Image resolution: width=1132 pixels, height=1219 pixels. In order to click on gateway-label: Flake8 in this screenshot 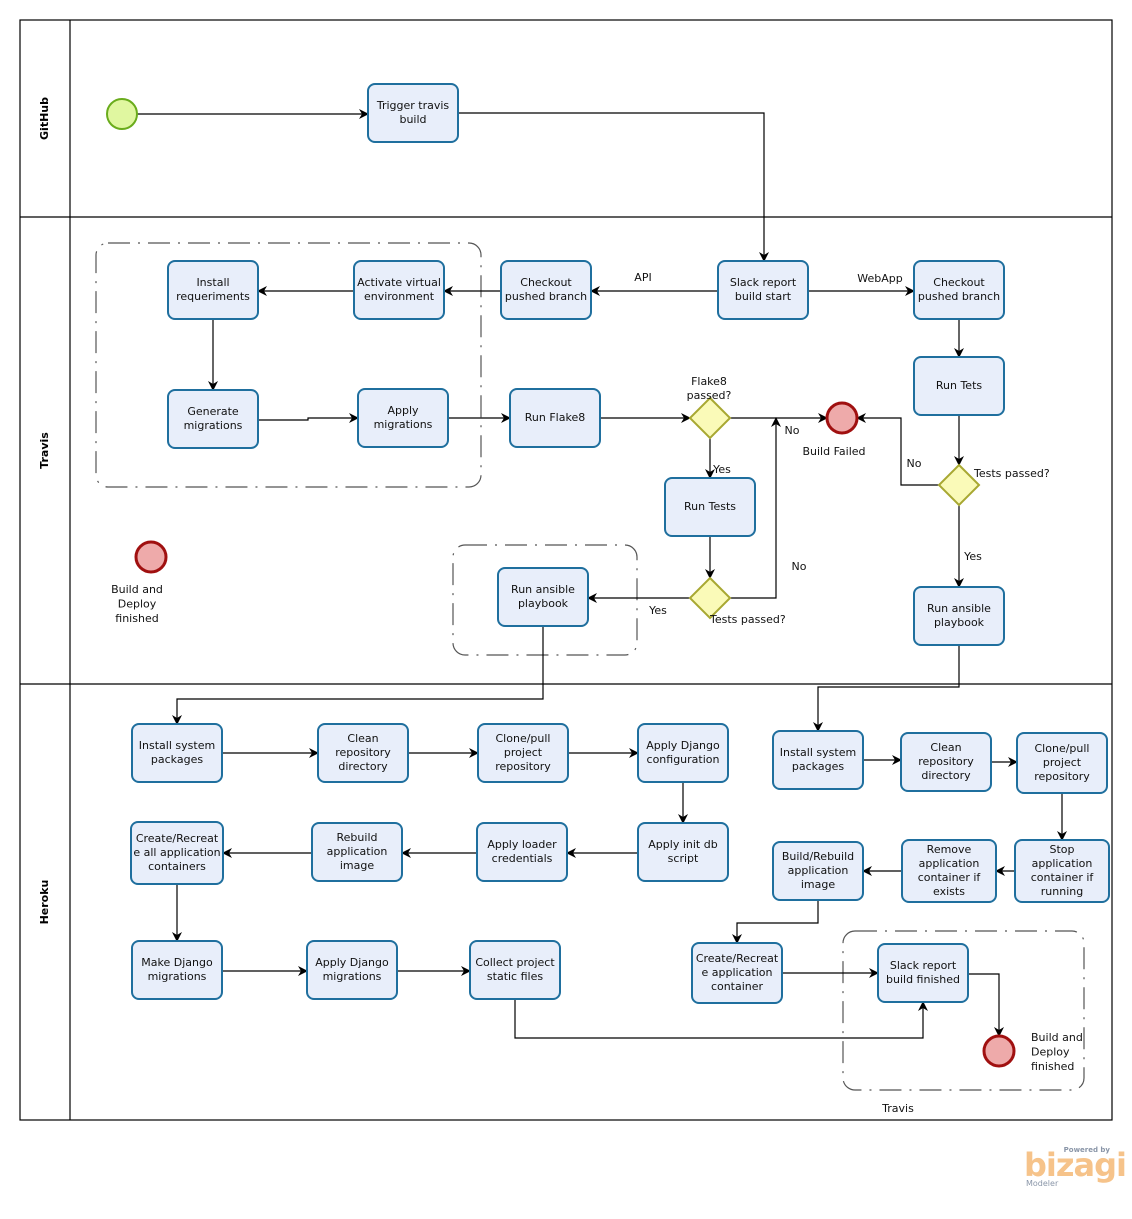, I will do `click(709, 381)`.